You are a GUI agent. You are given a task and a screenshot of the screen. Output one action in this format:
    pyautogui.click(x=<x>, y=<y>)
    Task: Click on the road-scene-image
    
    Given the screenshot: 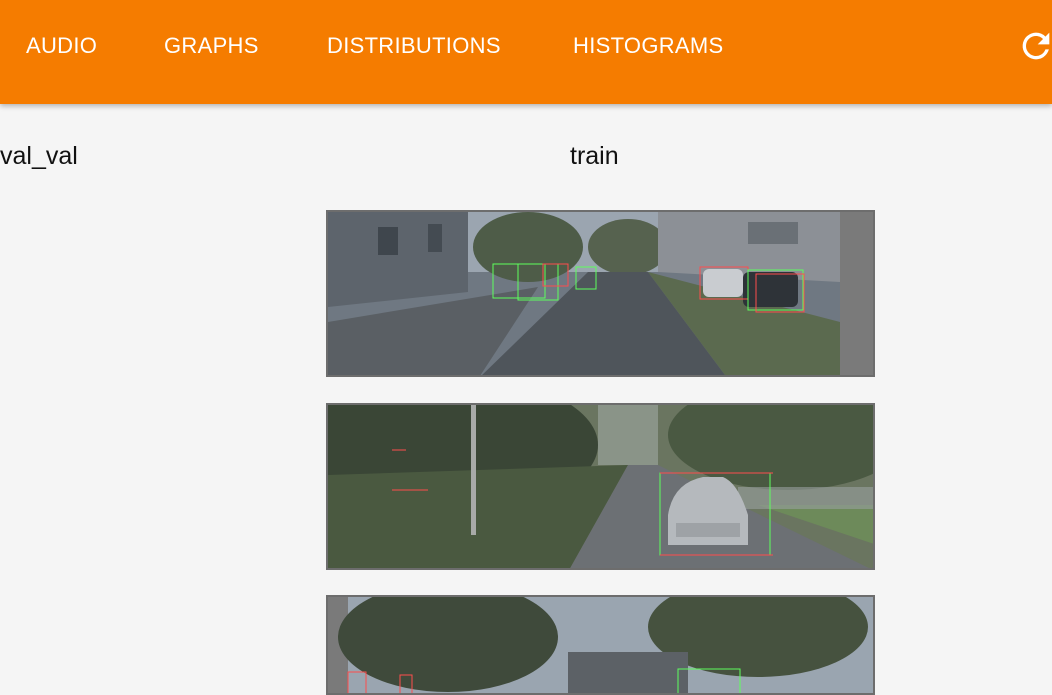 What is the action you would take?
    pyautogui.click(x=600, y=486)
    